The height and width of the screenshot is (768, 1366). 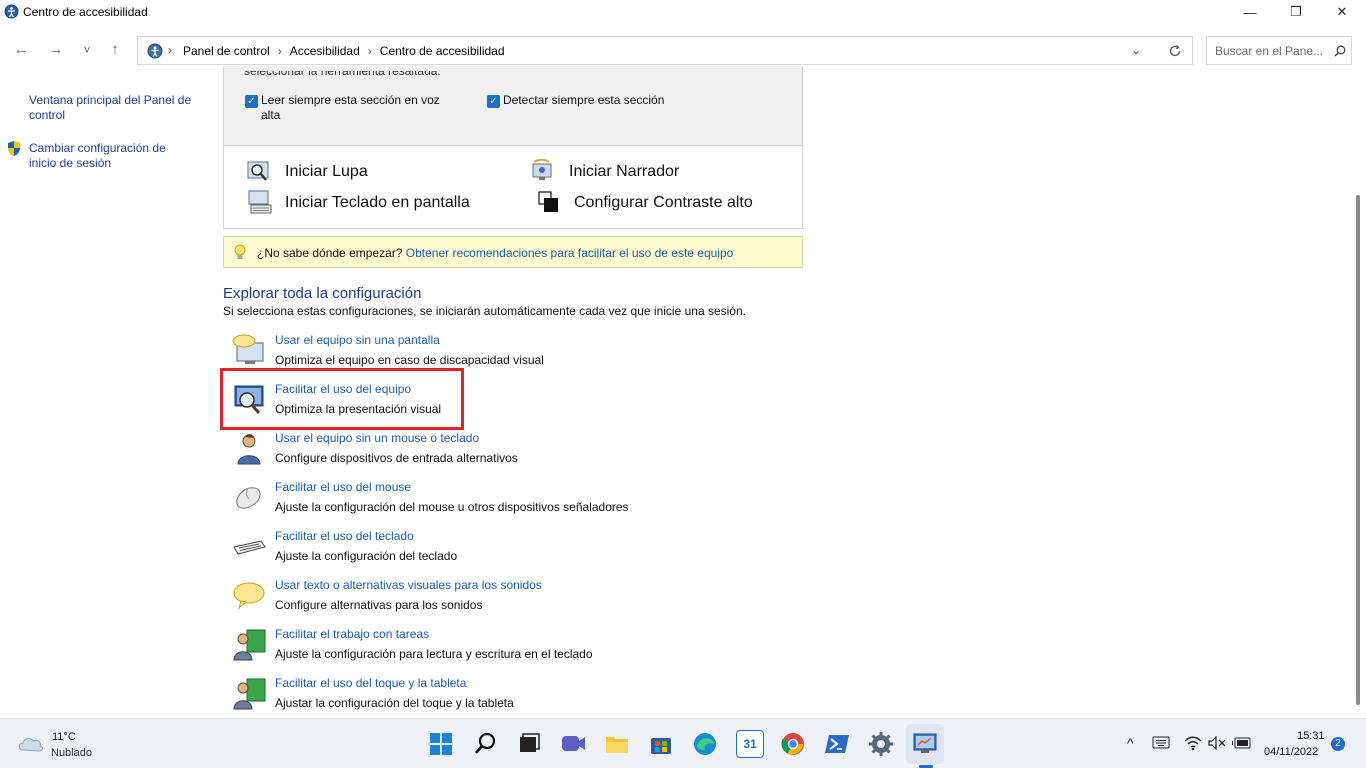 What do you see at coordinates (325, 51) in the screenshot?
I see `breadcrumb-accesibilidad: Accesibilidad` at bounding box center [325, 51].